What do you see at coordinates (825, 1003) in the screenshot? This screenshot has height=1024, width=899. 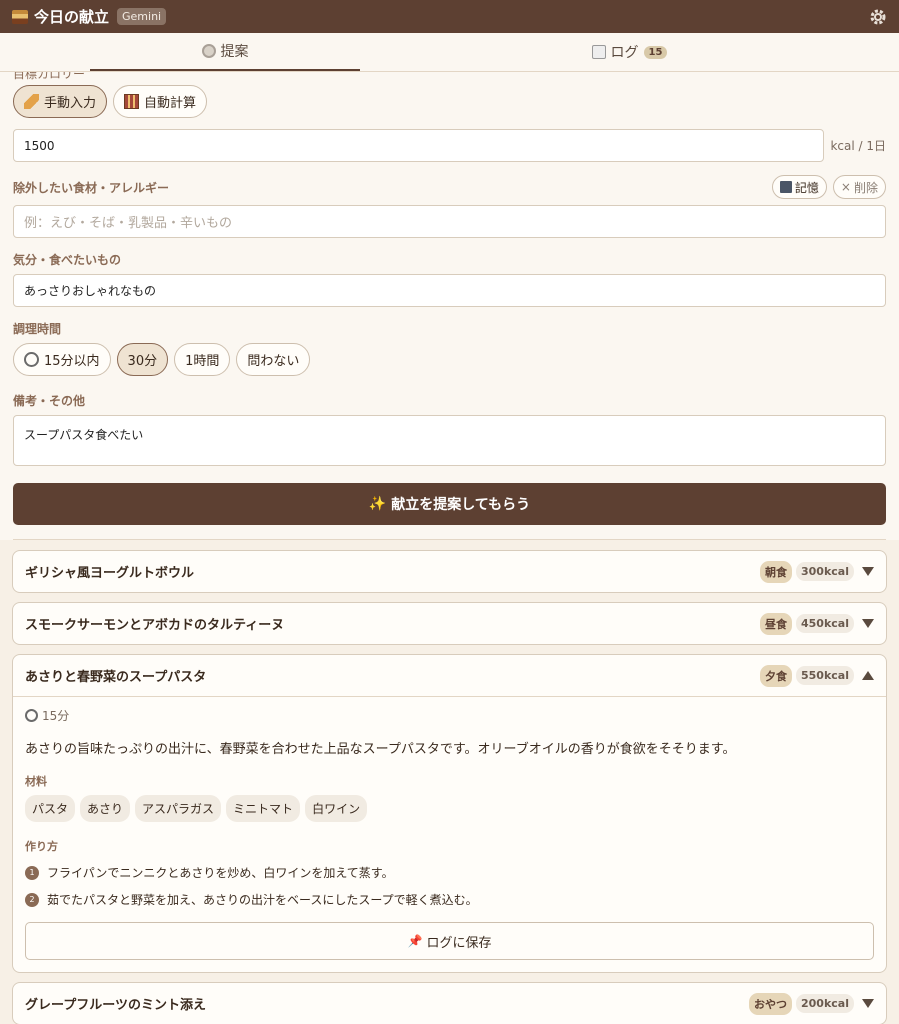 I see `kcal-badge: 200kcal` at bounding box center [825, 1003].